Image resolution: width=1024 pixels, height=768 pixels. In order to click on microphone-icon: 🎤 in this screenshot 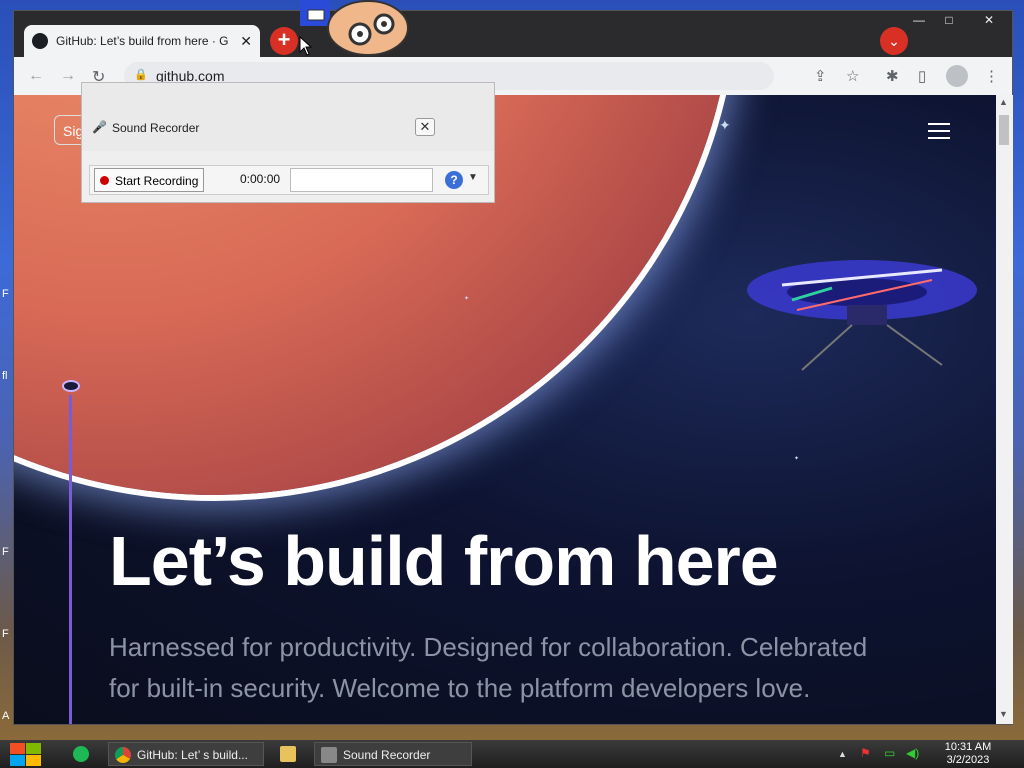, I will do `click(99, 127)`.